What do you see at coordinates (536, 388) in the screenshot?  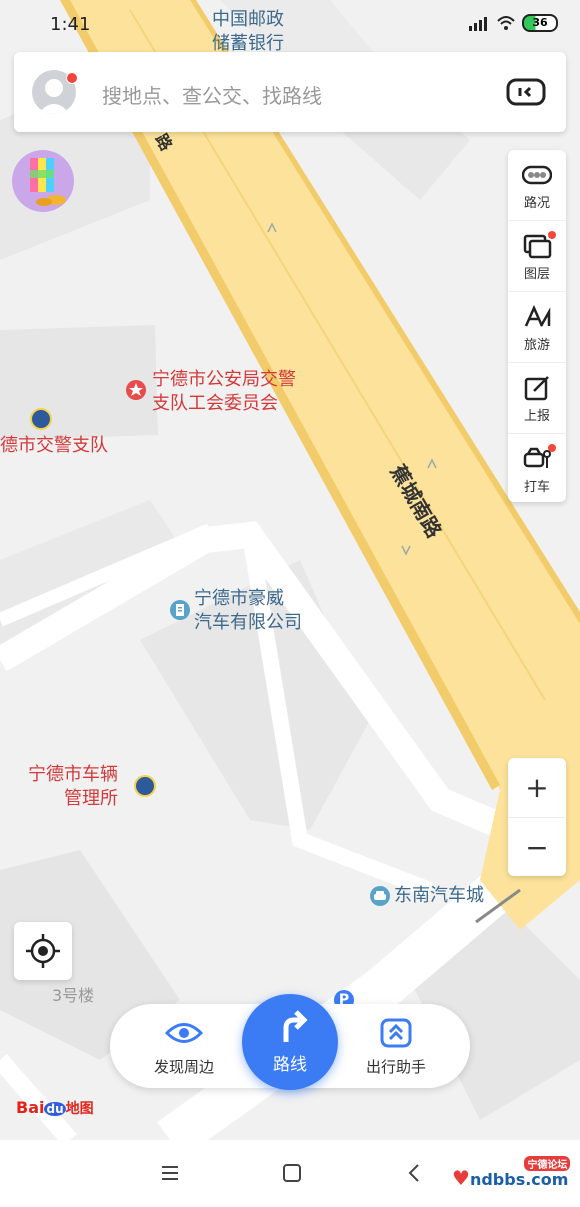 I see `report-icon` at bounding box center [536, 388].